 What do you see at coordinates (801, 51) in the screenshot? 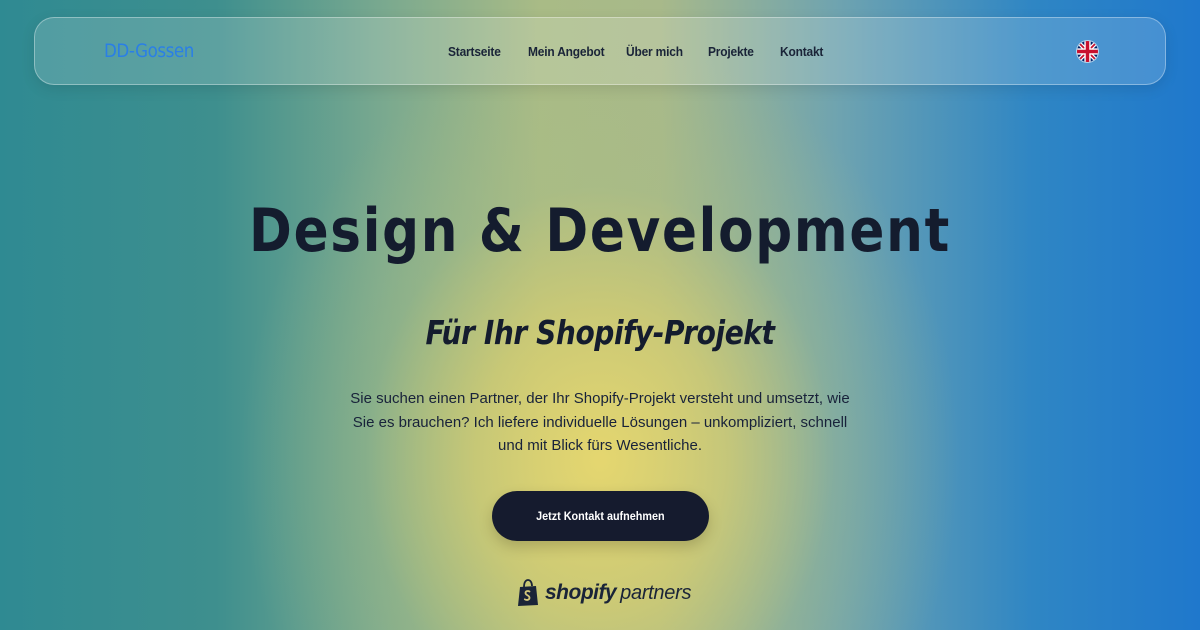
I see `nav-item-kontakt: Kontakt` at bounding box center [801, 51].